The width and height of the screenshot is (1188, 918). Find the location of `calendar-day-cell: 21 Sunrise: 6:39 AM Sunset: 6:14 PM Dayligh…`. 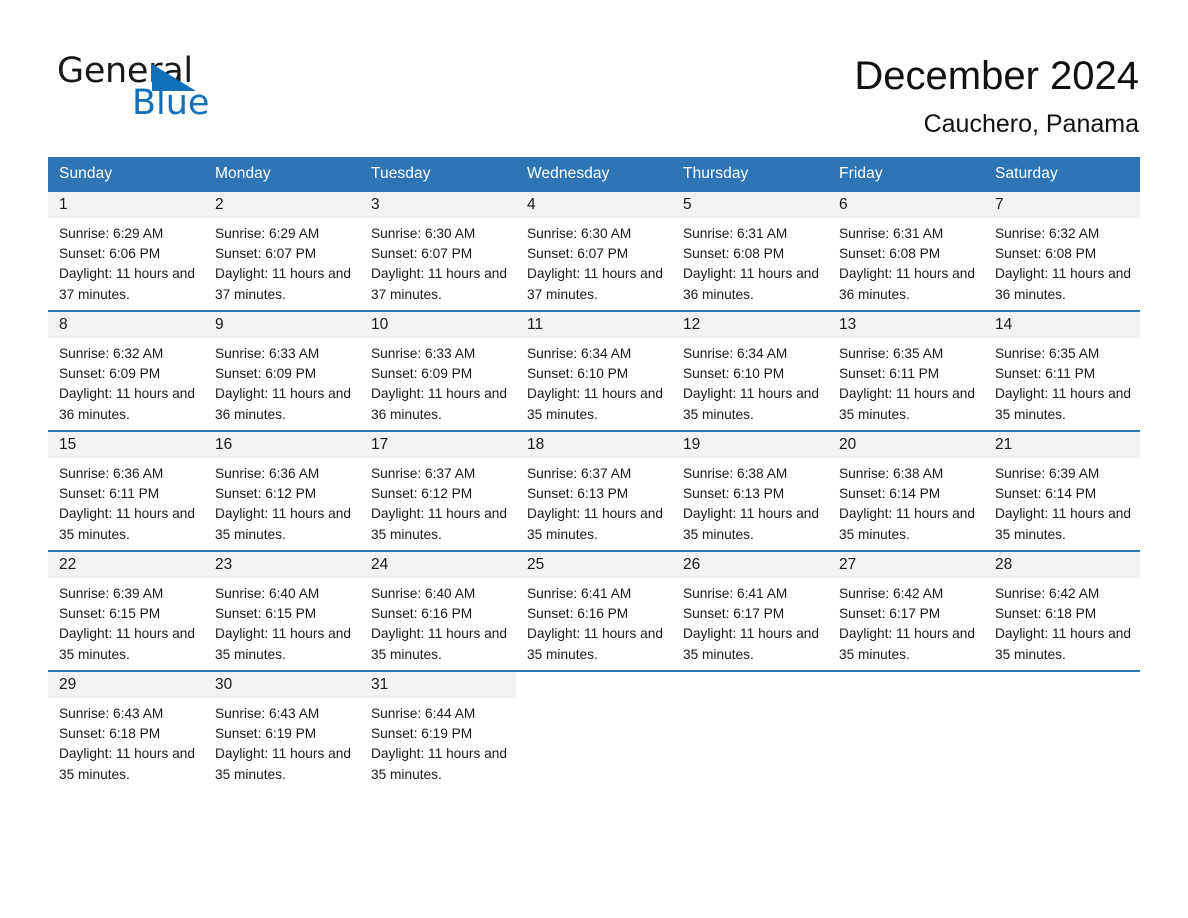

calendar-day-cell: 21 Sunrise: 6:39 AM Sunset: 6:14 PM Dayligh… is located at coordinates (1062, 490).